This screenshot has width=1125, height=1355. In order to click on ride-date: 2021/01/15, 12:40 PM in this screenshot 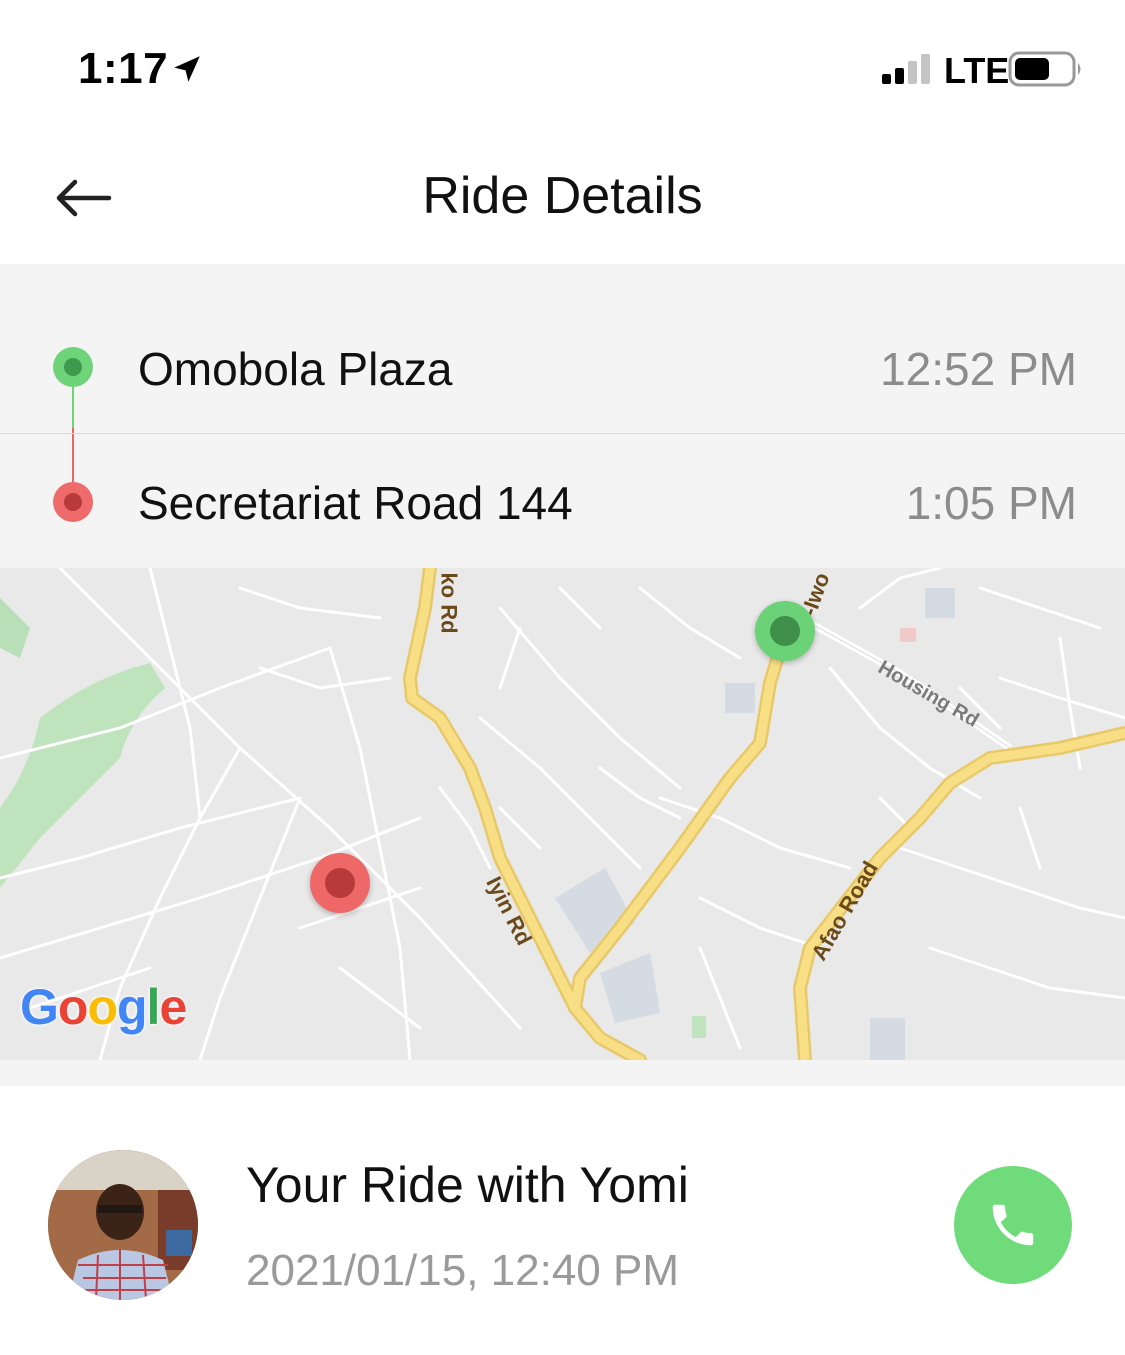, I will do `click(462, 1270)`.